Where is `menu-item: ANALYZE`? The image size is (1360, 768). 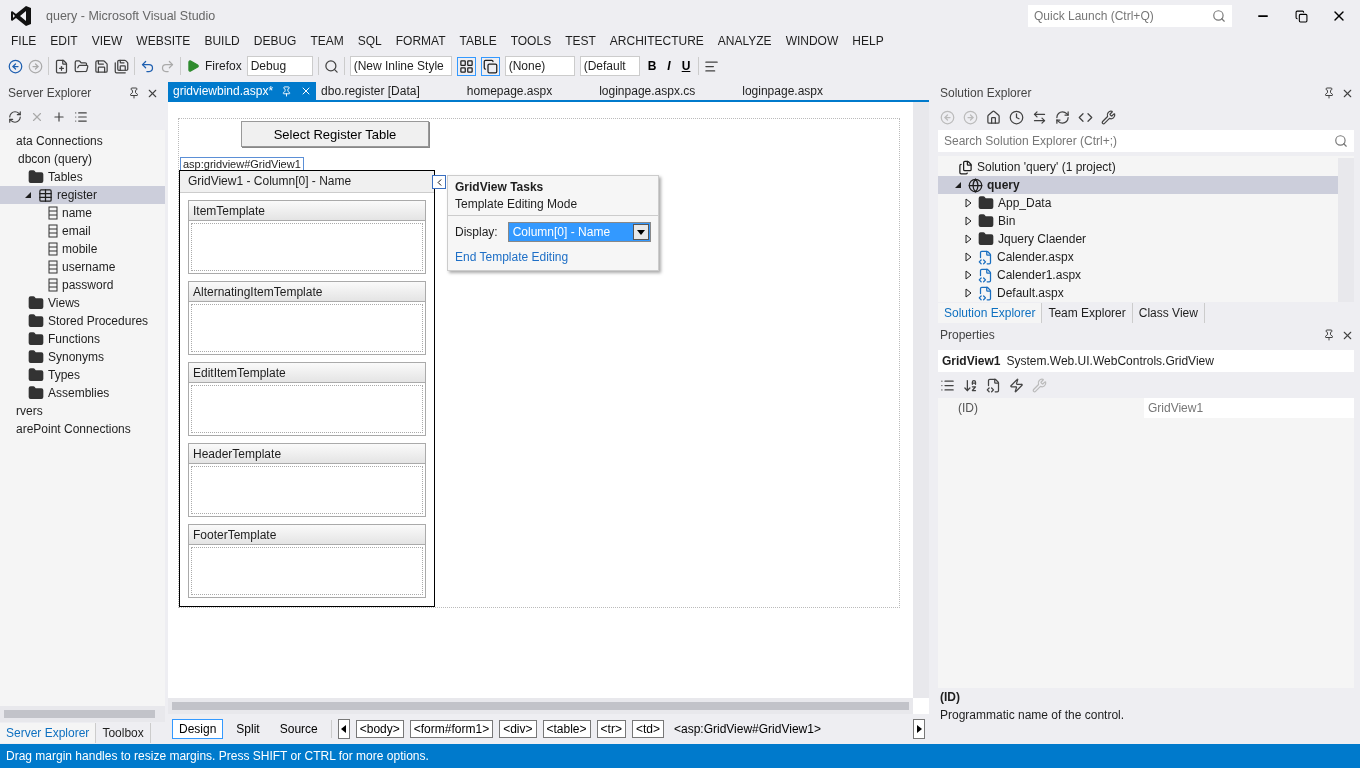 menu-item: ANALYZE is located at coordinates (744, 41).